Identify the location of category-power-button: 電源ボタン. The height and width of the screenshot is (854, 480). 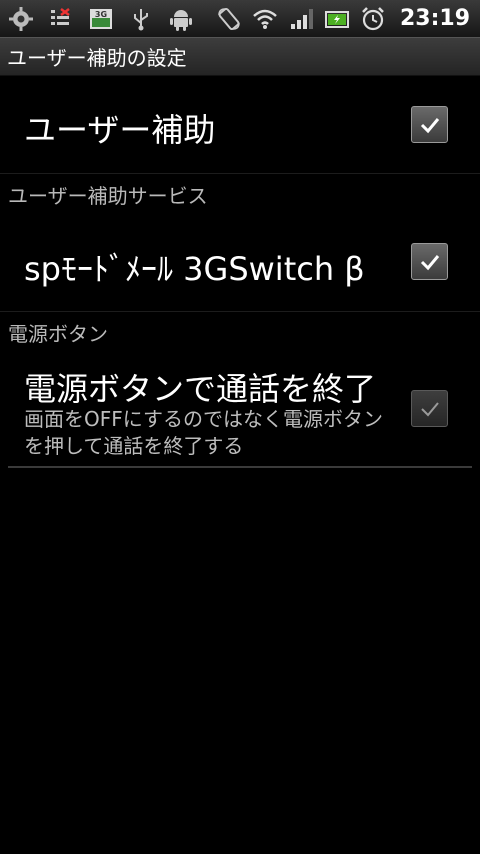
(58, 334).